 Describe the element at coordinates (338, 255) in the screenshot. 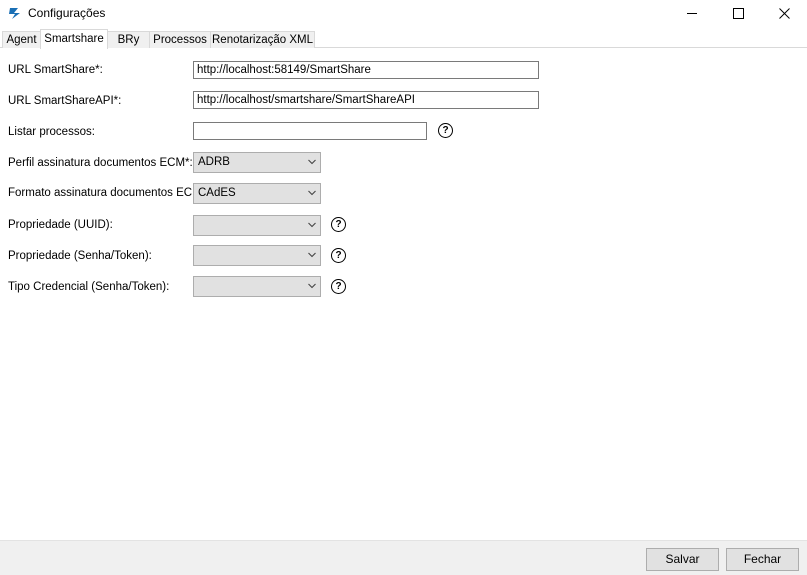

I see `propriedade-senha-help-icon: ?` at that location.